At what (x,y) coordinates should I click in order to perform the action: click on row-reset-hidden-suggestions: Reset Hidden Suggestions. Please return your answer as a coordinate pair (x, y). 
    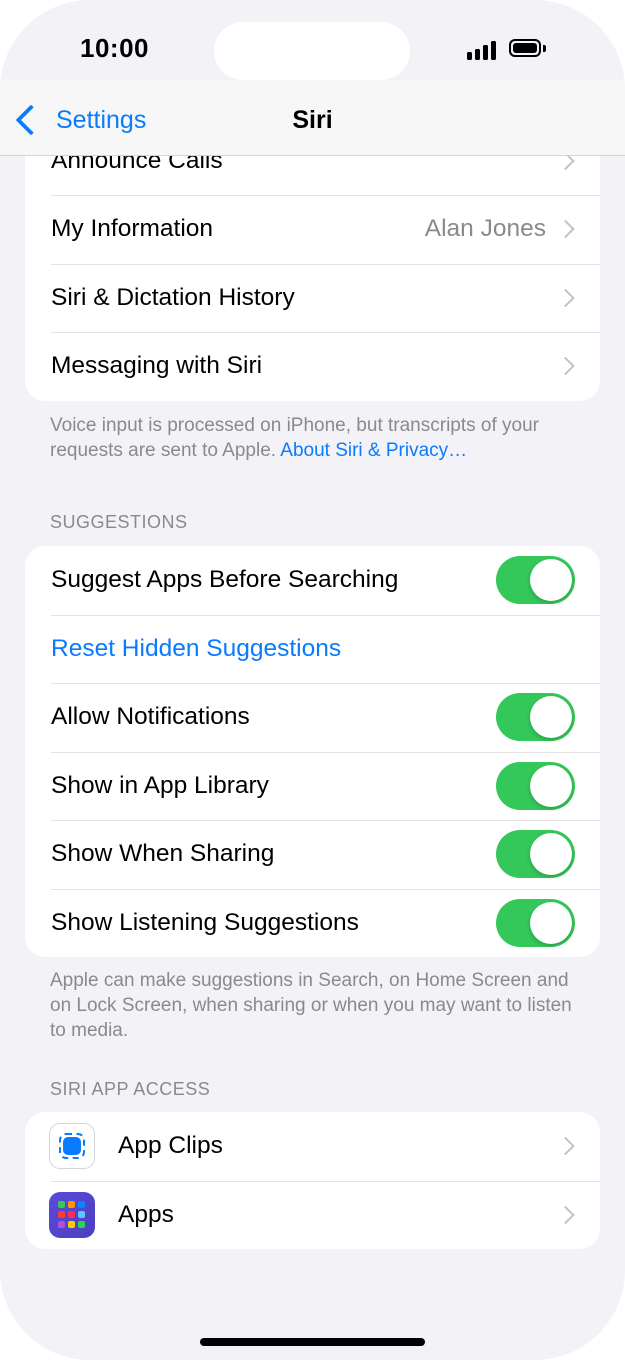
    Looking at the image, I should click on (312, 649).